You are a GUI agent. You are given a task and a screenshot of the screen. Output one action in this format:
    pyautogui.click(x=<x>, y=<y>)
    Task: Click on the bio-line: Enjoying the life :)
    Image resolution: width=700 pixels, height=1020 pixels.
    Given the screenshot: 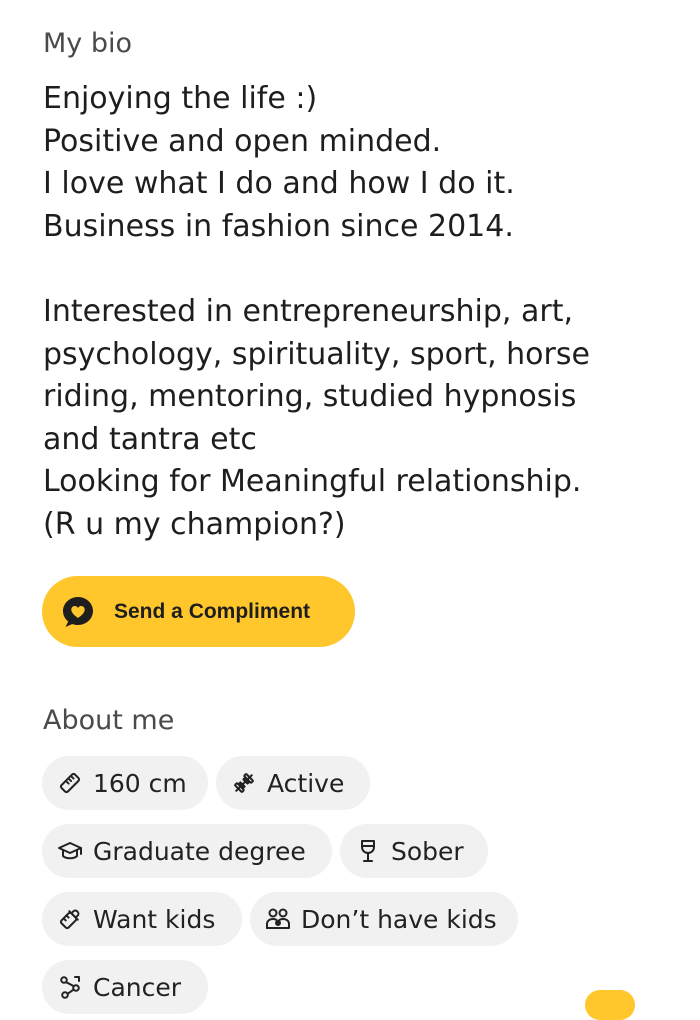 What is the action you would take?
    pyautogui.click(x=180, y=98)
    